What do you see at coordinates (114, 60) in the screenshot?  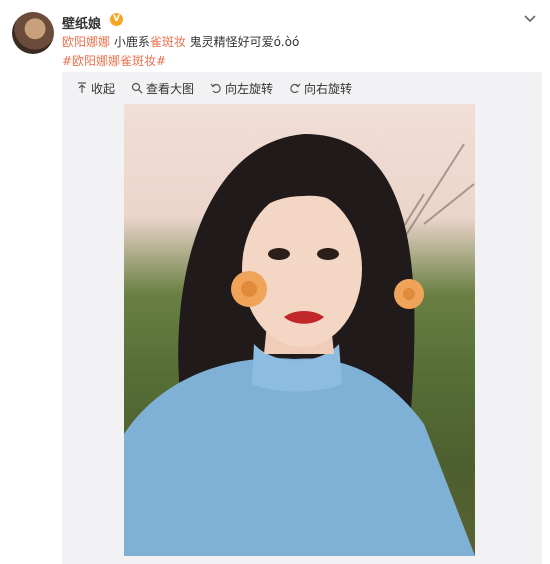 I see `hashtag-link: #欧阳娜娜雀斑妆#` at bounding box center [114, 60].